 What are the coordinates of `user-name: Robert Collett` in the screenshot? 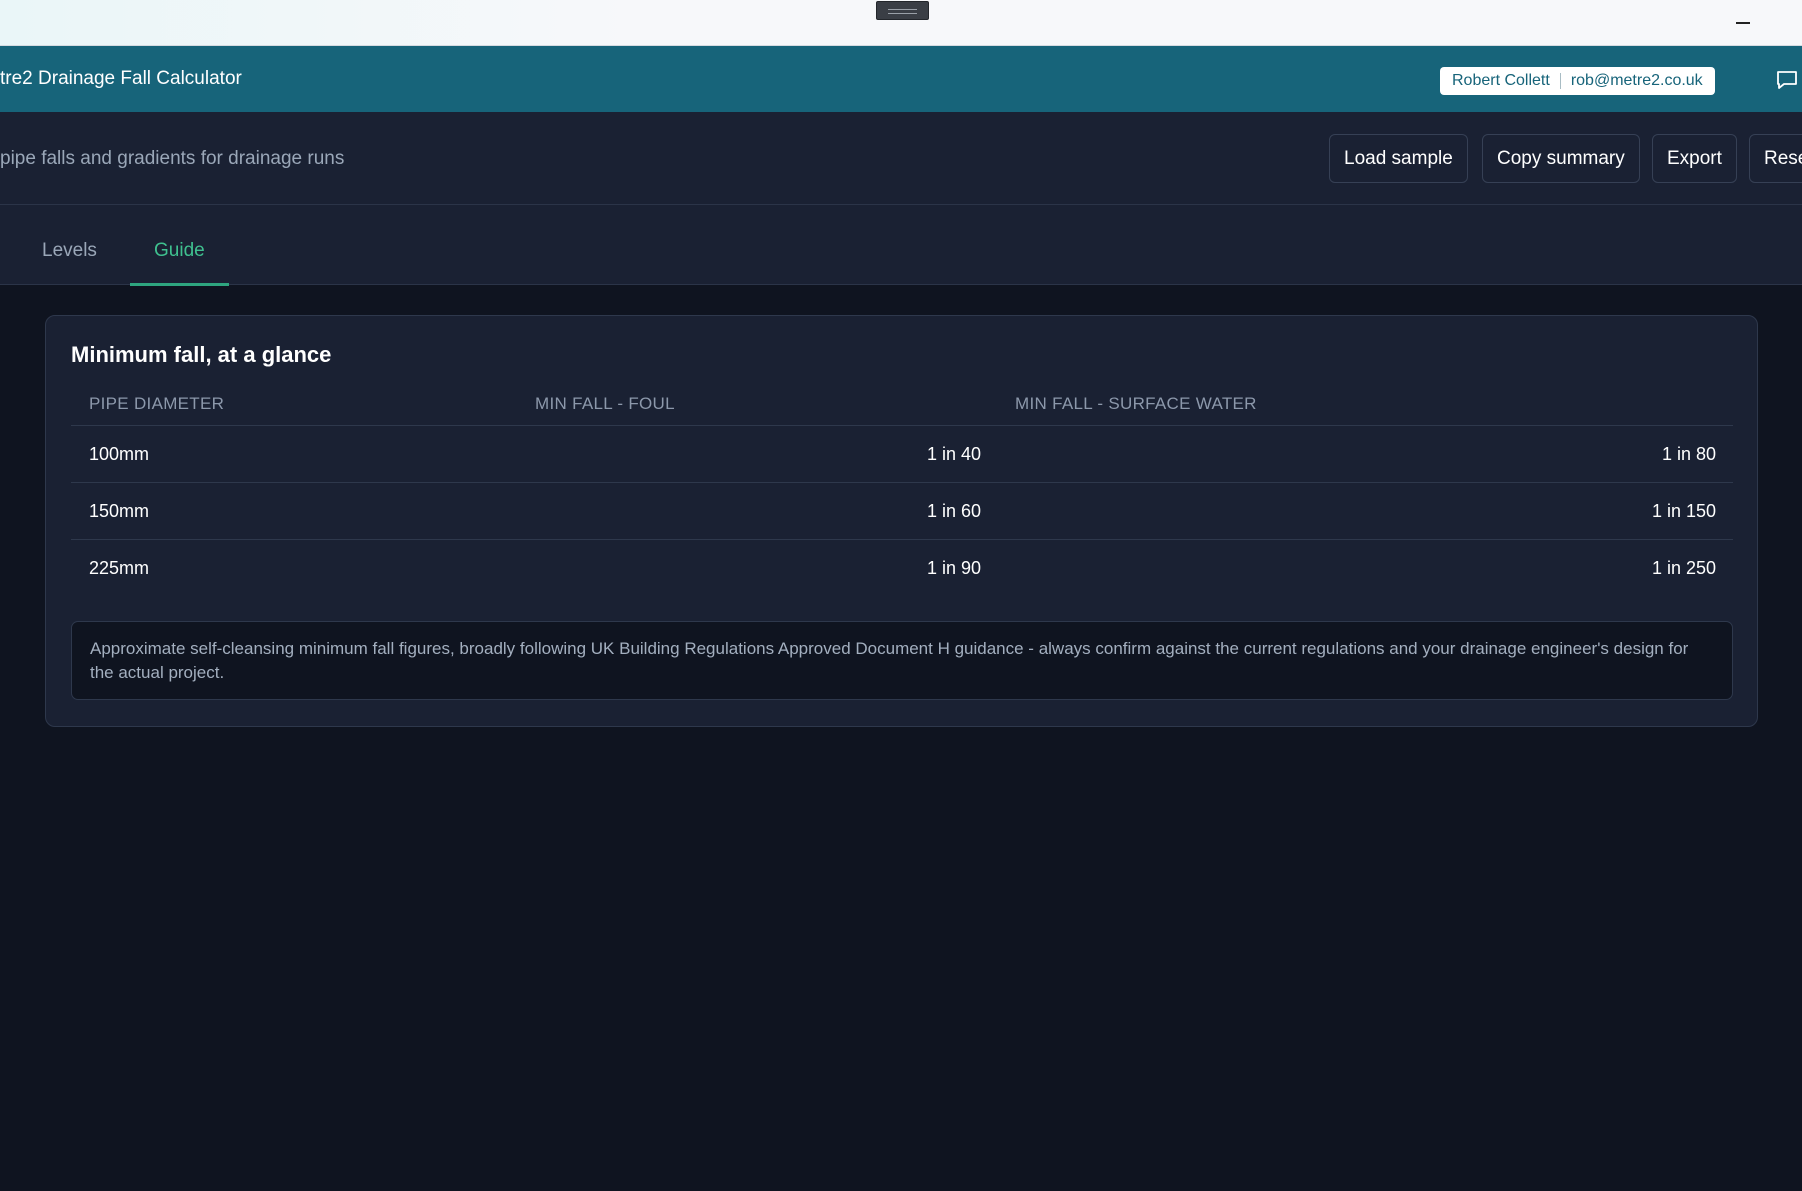 It's located at (1501, 80).